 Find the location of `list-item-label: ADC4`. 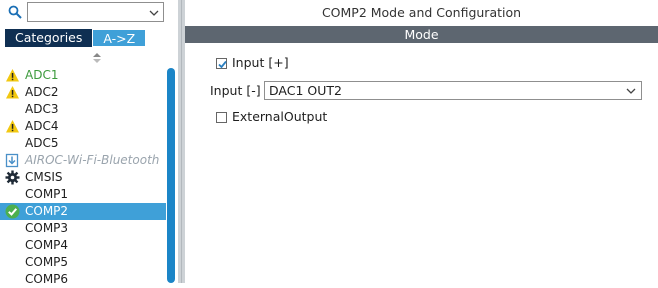

list-item-label: ADC4 is located at coordinates (42, 126).